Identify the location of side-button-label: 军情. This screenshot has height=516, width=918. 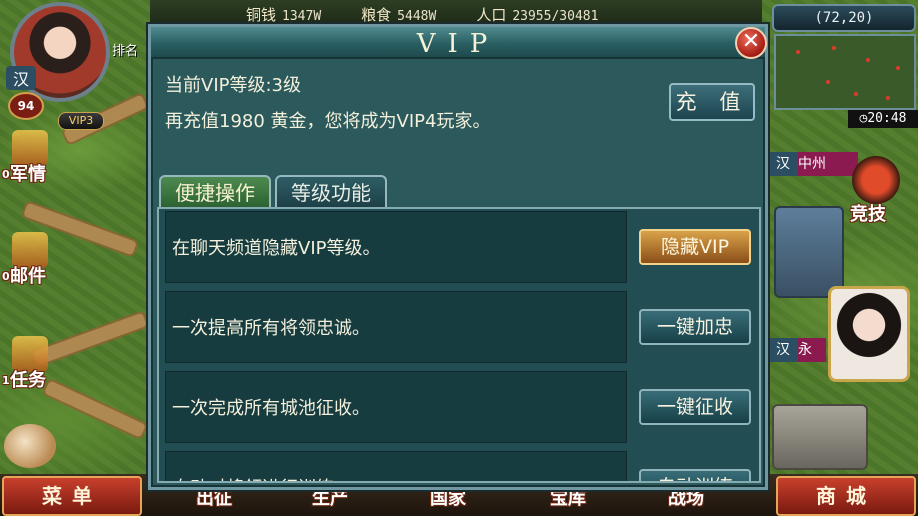
(28, 174).